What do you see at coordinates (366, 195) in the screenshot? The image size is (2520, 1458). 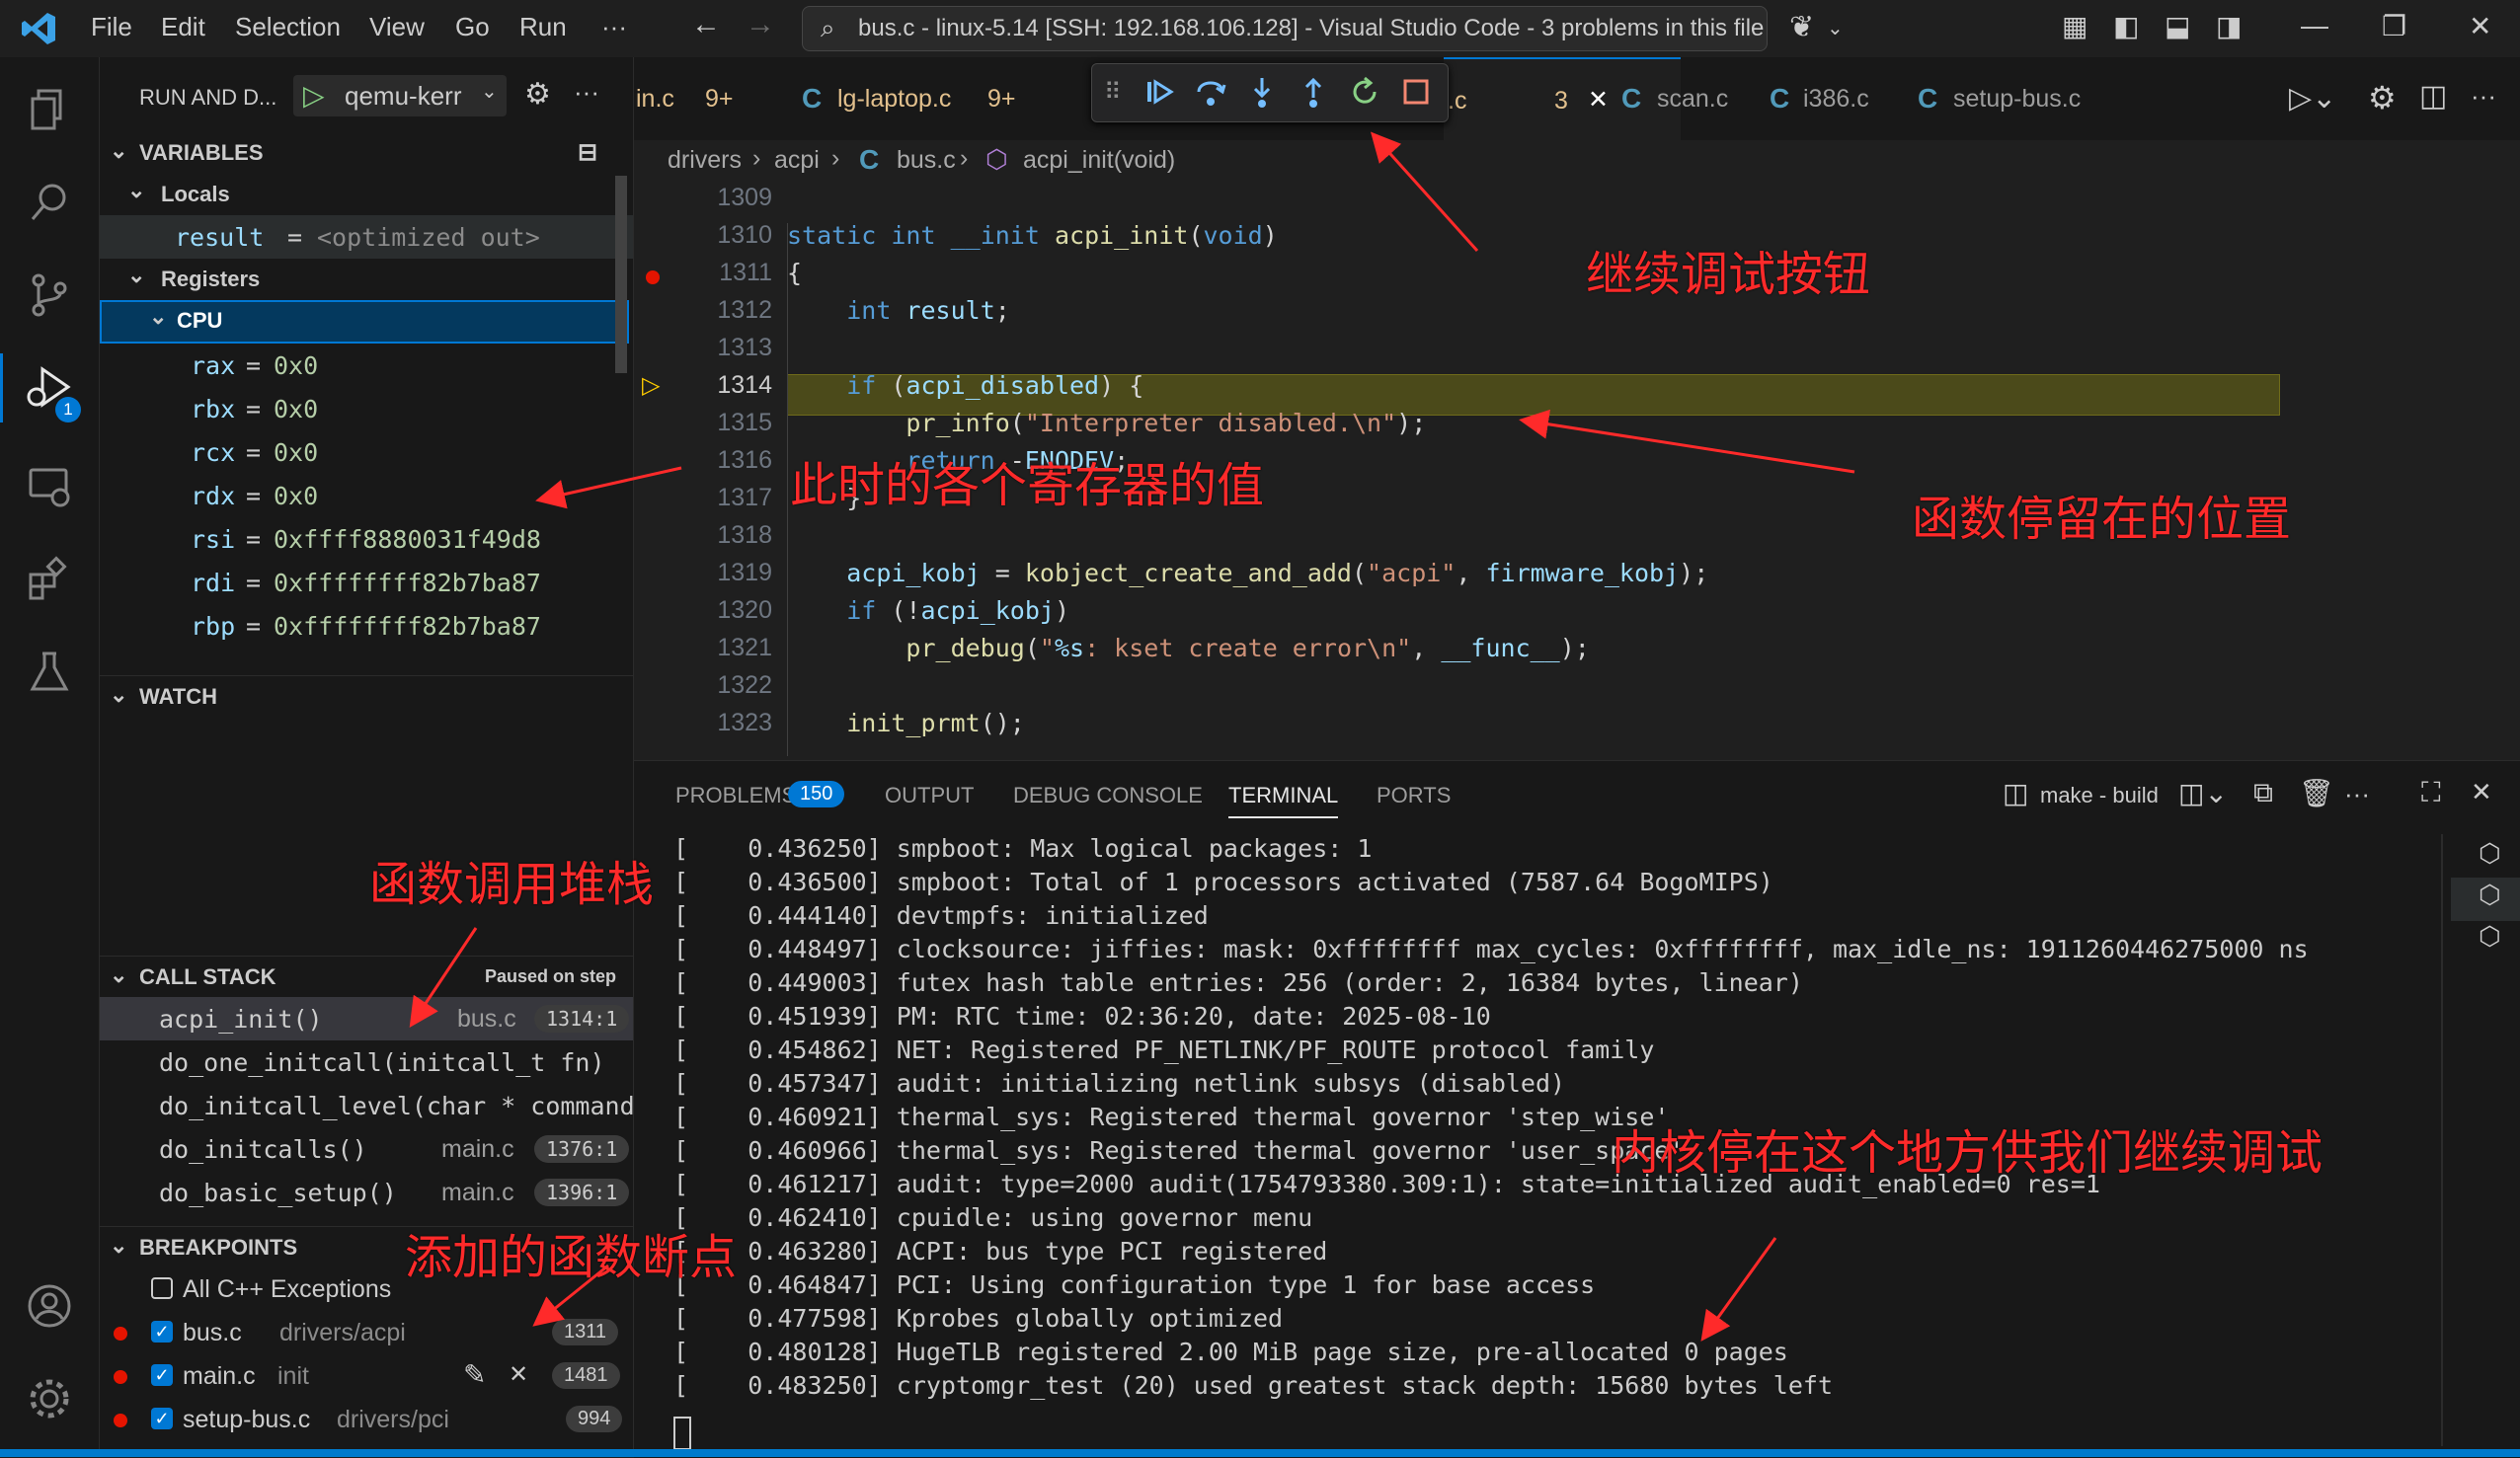 I see `locals-scope: ⌄ Locals` at bounding box center [366, 195].